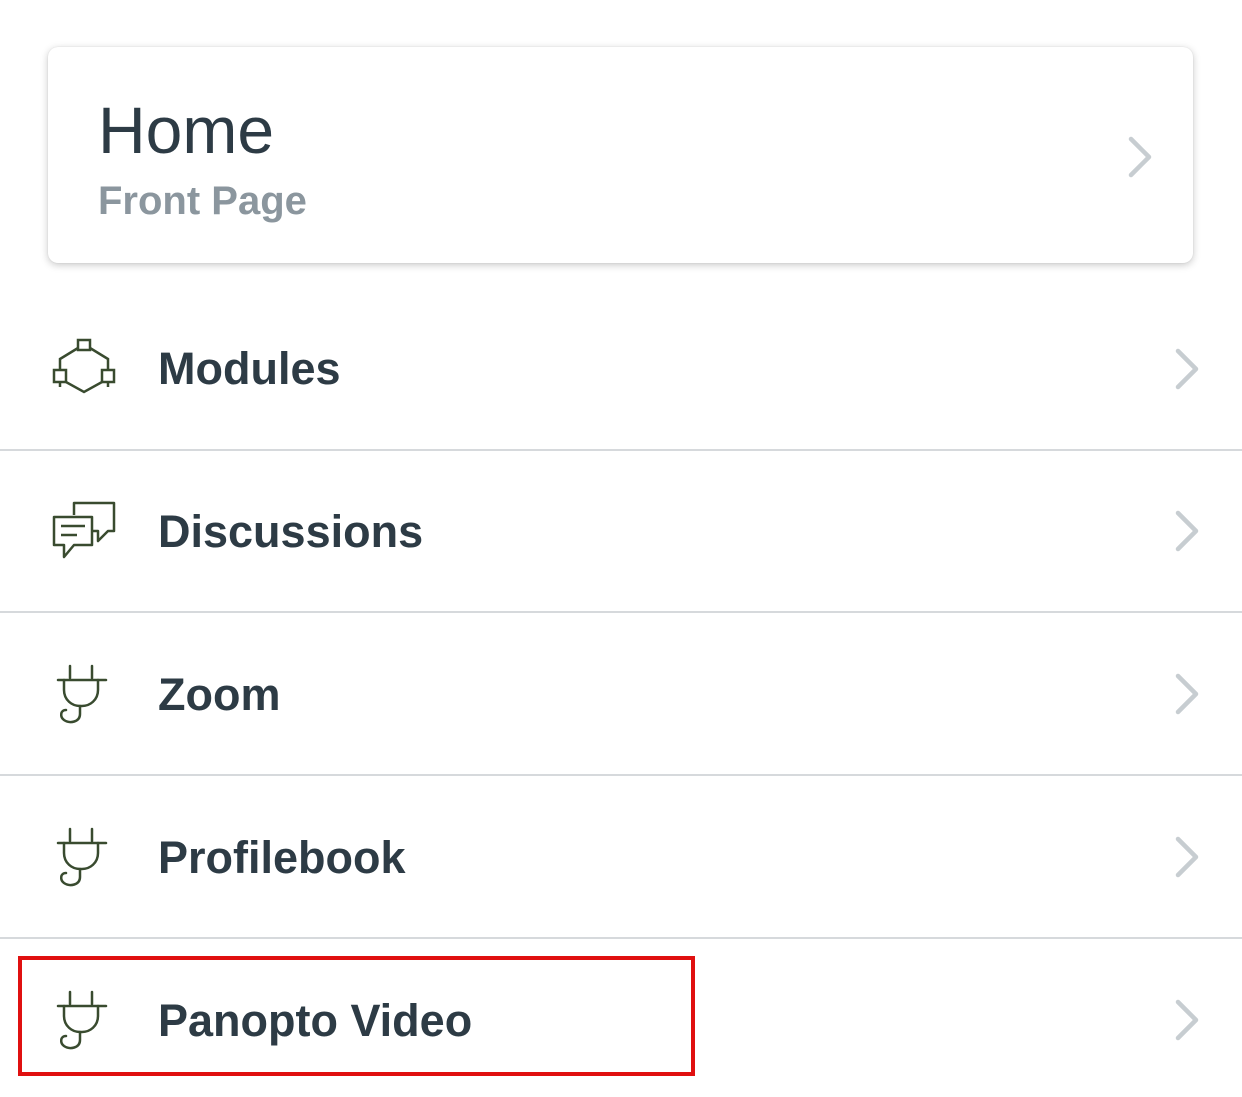 This screenshot has width=1242, height=1097. What do you see at coordinates (84, 530) in the screenshot?
I see `discussions-icon` at bounding box center [84, 530].